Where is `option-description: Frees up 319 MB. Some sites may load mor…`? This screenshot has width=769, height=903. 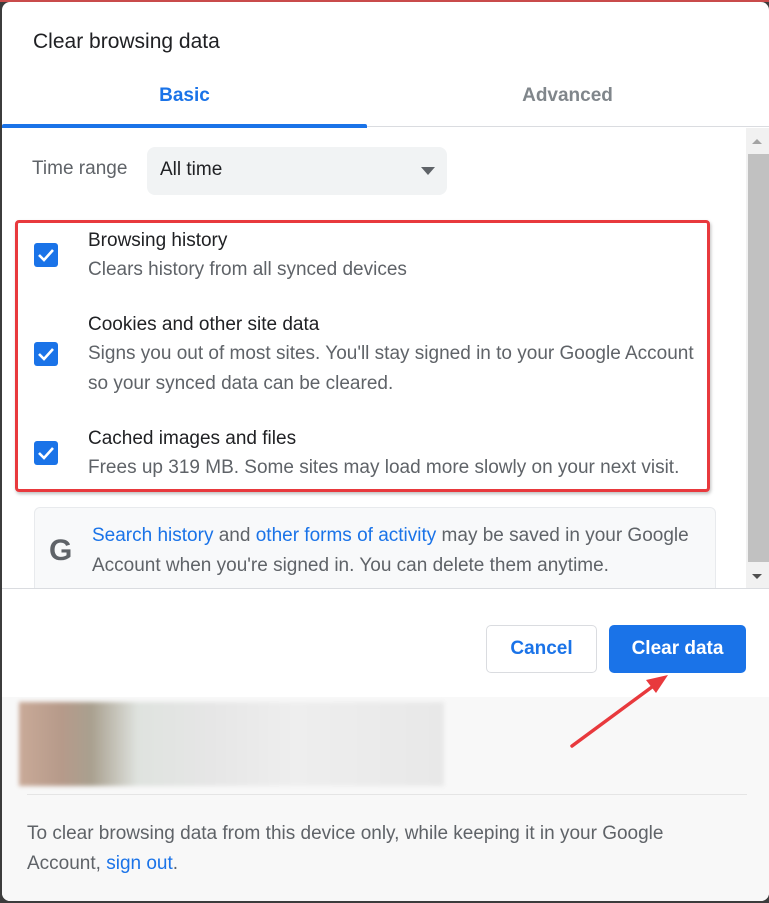 option-description: Frees up 319 MB. Some sites may load mor… is located at coordinates (384, 467).